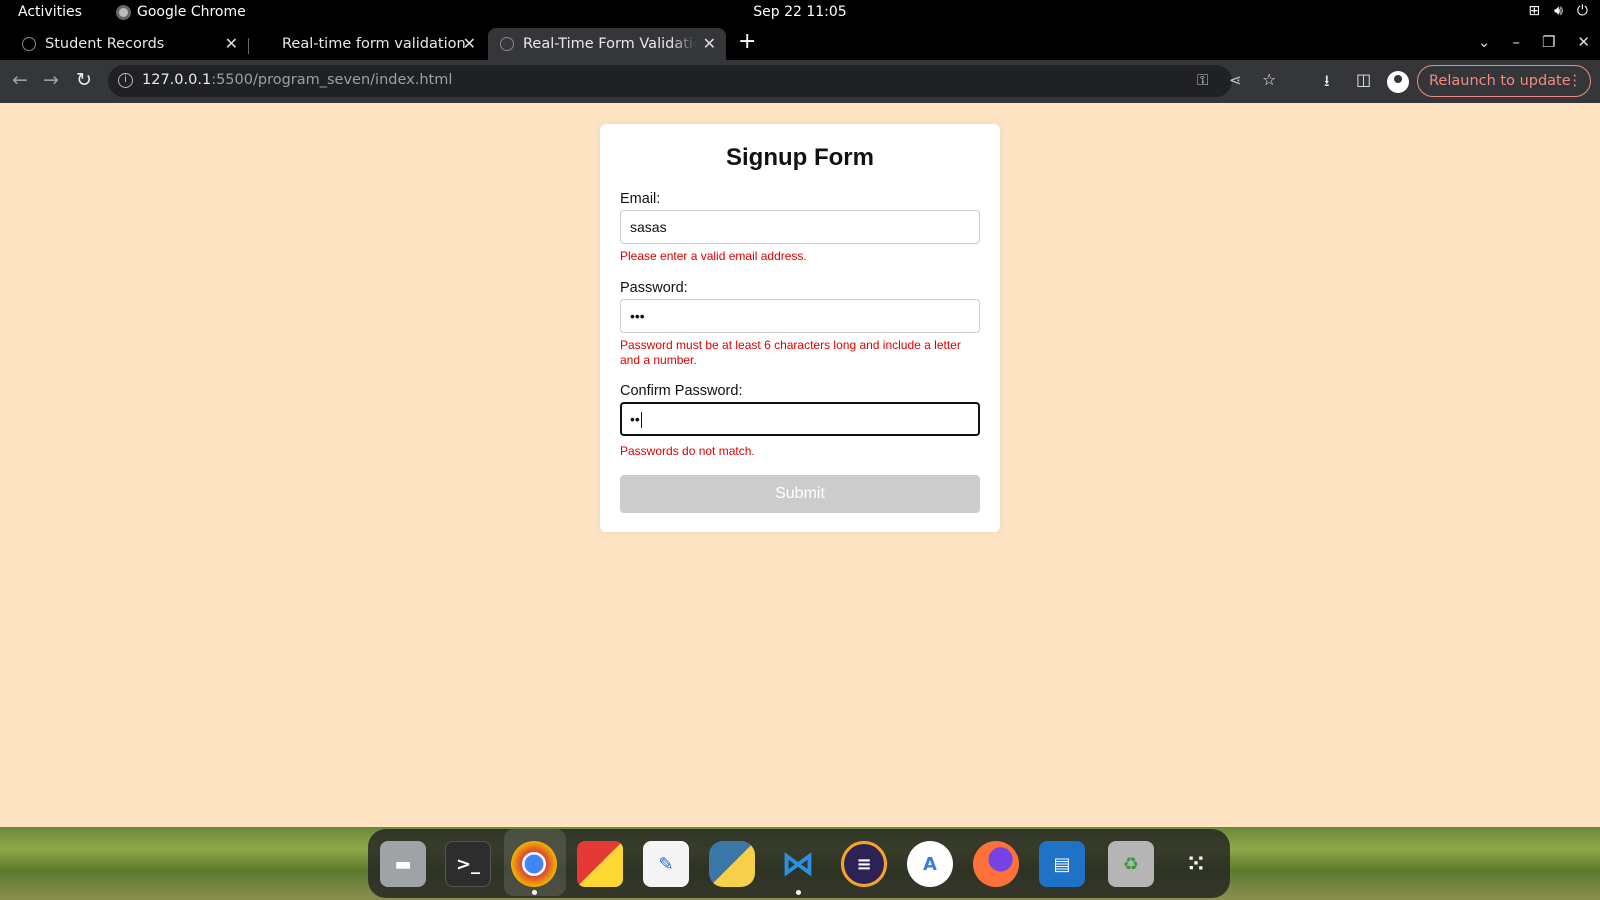 The height and width of the screenshot is (900, 1600). Describe the element at coordinates (610, 44) in the screenshot. I see `tab-title: Real-Time Form Validation` at that location.